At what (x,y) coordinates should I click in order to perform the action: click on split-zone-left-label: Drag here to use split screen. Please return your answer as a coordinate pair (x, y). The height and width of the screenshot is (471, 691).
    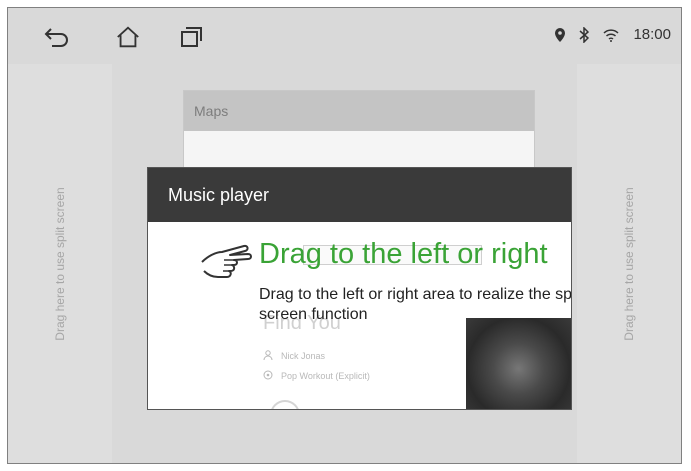
    Looking at the image, I should click on (60, 263).